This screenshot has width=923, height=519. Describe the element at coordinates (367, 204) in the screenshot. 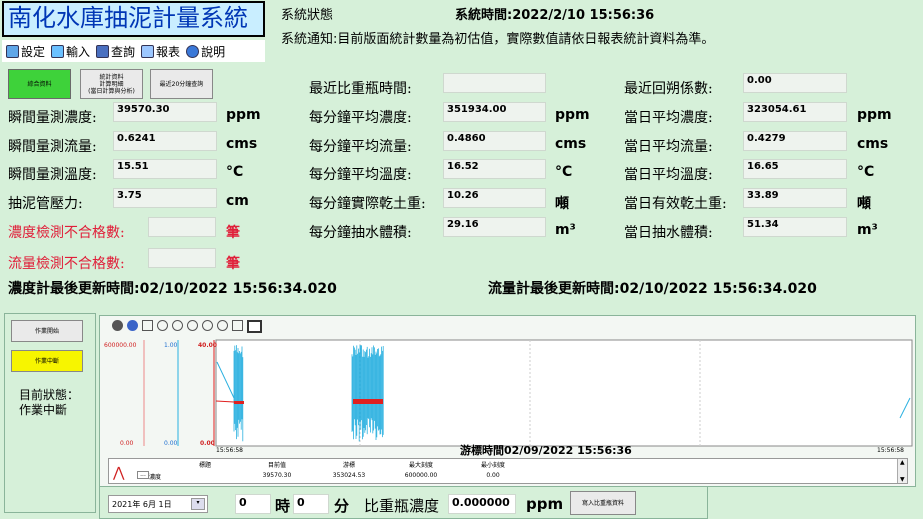

I see `minute-dry-label: 每分鐘實際乾土重:` at that location.